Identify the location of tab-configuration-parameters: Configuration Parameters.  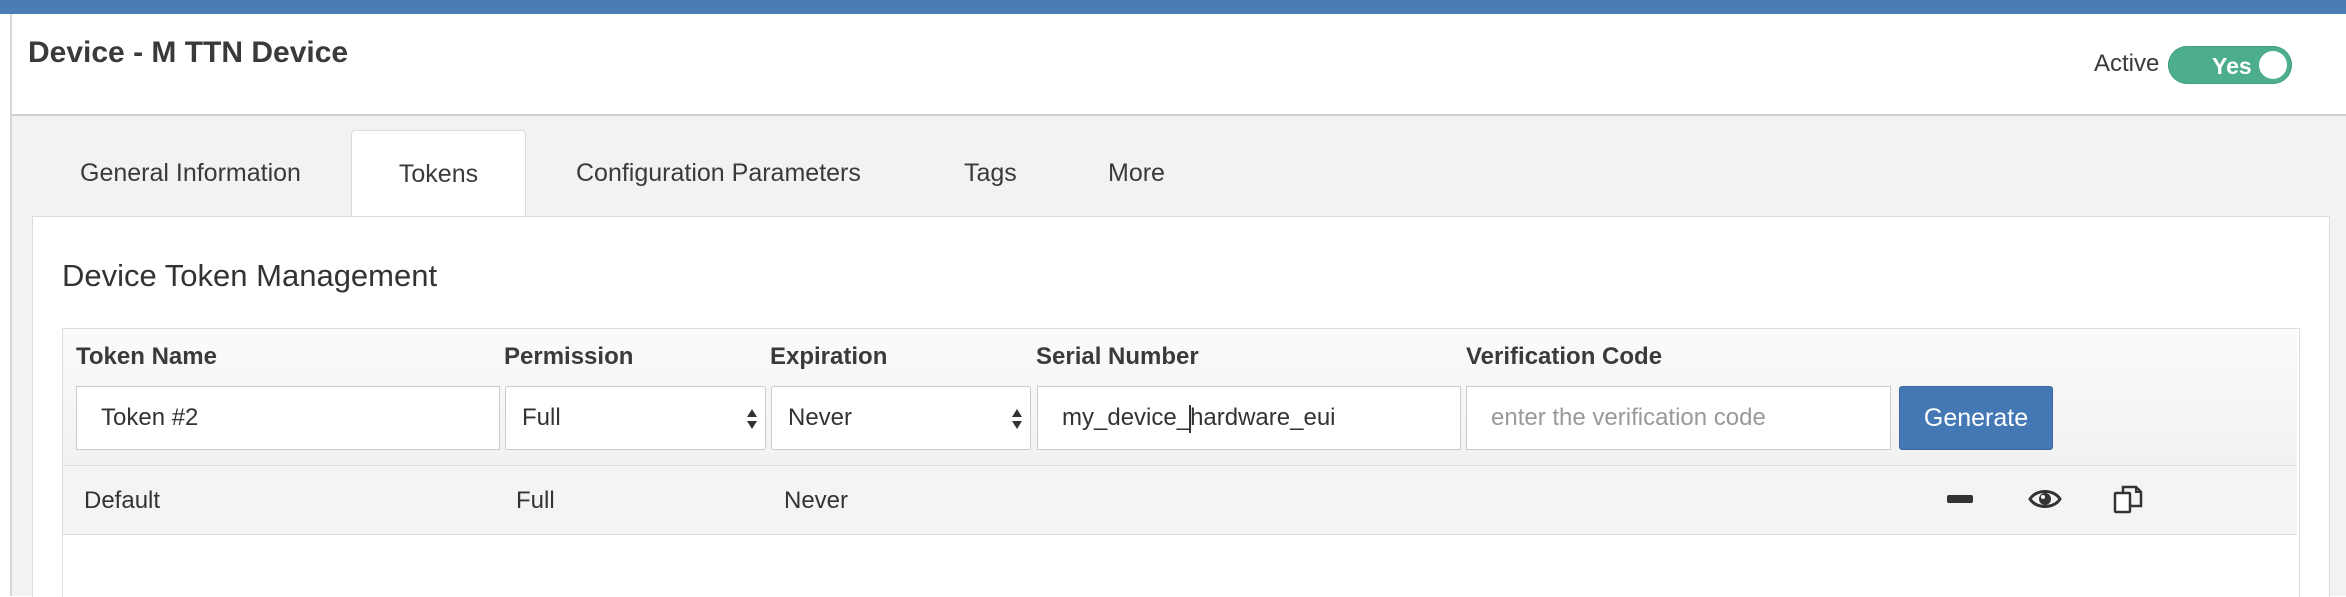
(718, 173).